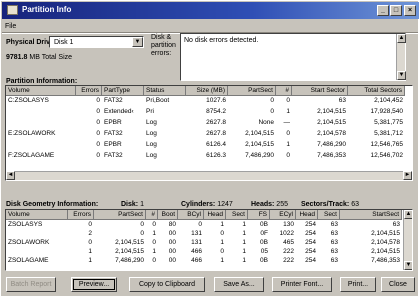 This screenshot has height=297, width=419. What do you see at coordinates (282, 204) in the screenshot?
I see `geom-heads-value: 255` at bounding box center [282, 204].